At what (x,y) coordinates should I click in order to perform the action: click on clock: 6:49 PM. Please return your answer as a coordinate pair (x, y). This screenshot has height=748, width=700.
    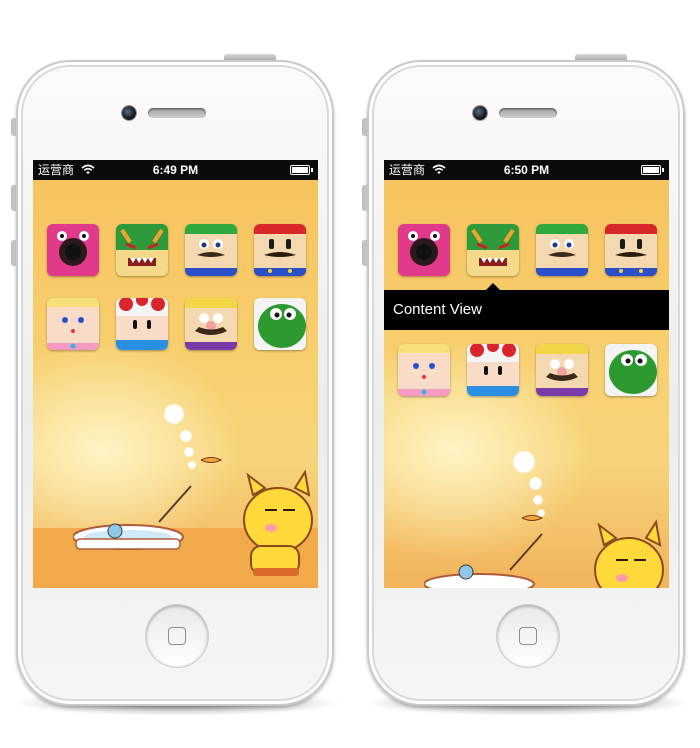
    Looking at the image, I should click on (175, 170).